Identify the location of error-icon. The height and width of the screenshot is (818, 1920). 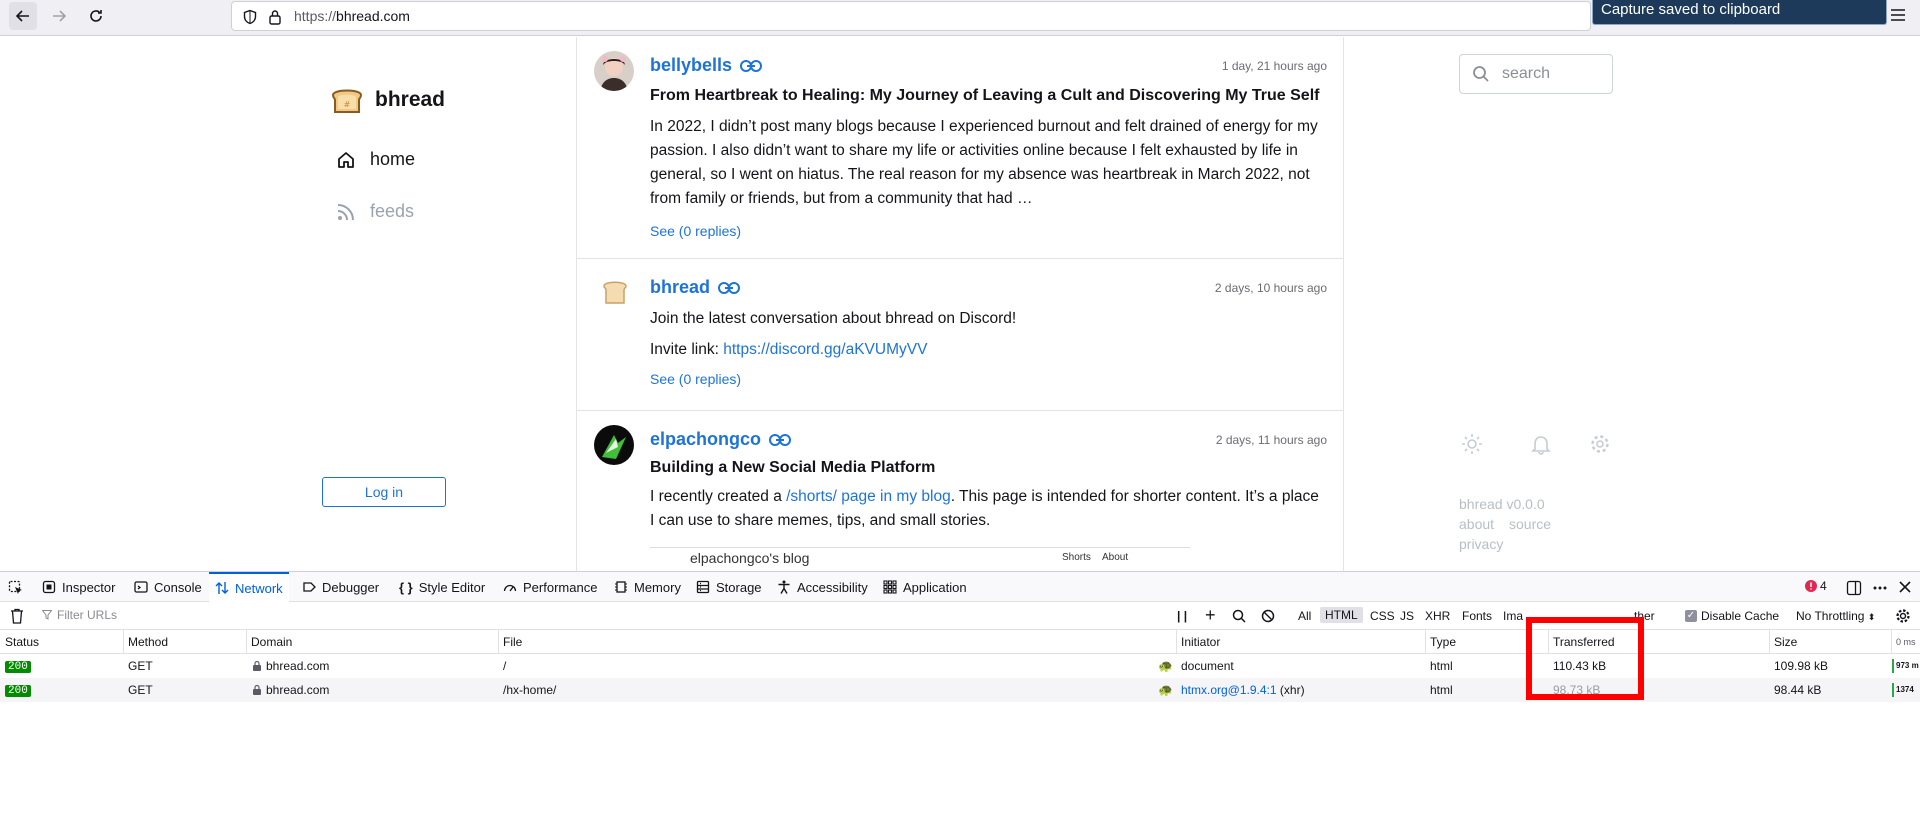
(1811, 586).